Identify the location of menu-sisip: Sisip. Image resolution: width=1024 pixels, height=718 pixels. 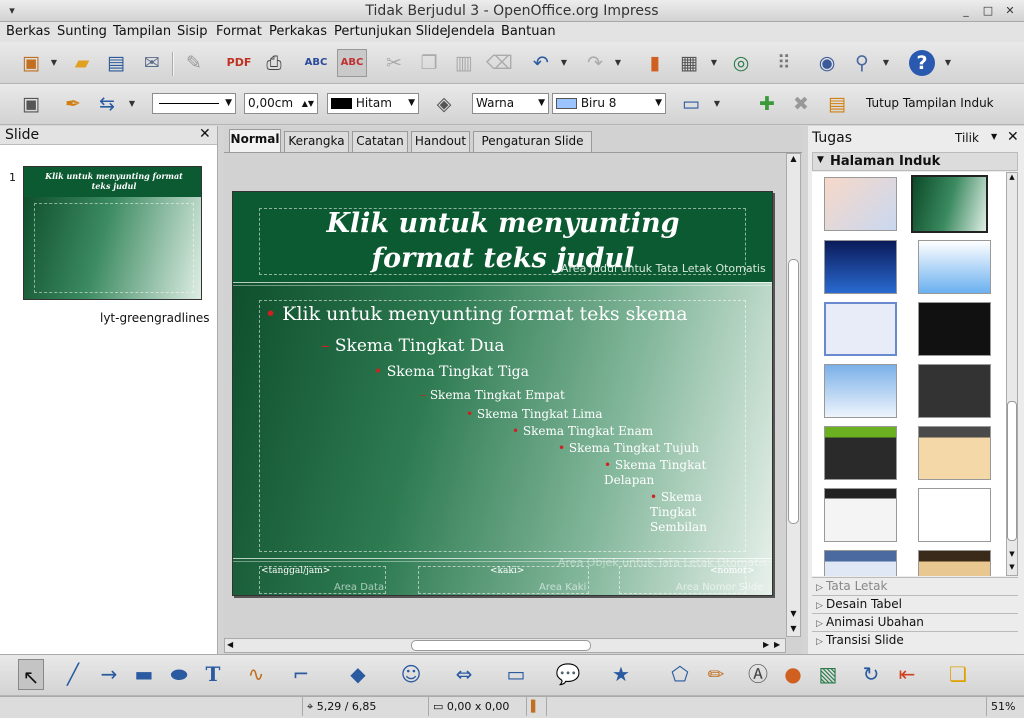
(192, 31).